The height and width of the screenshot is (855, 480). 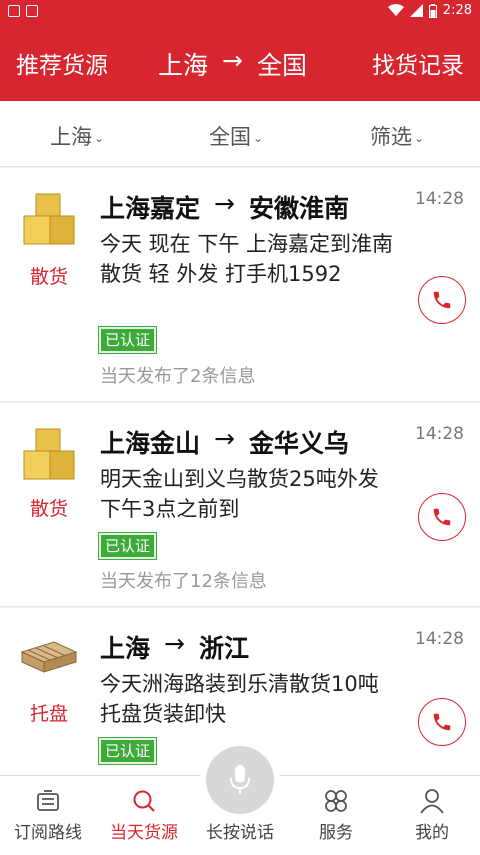 I want to click on publish-count: 当天发布了2条信息, so click(x=178, y=376).